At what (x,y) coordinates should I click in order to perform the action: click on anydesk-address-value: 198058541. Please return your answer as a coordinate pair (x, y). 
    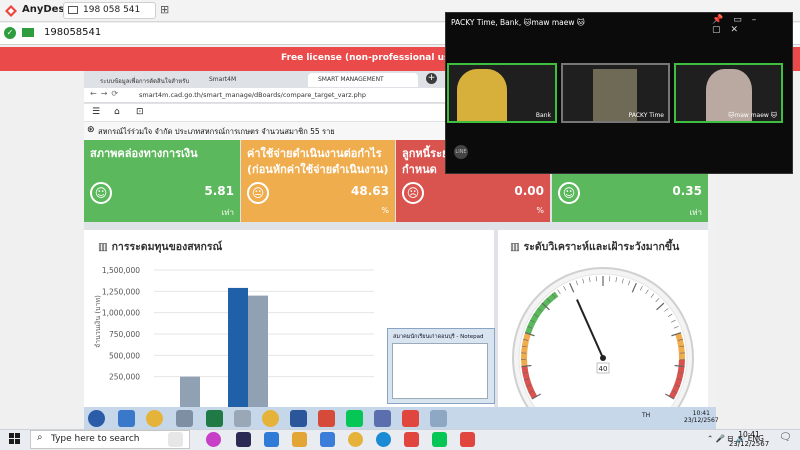
    Looking at the image, I should click on (72, 32).